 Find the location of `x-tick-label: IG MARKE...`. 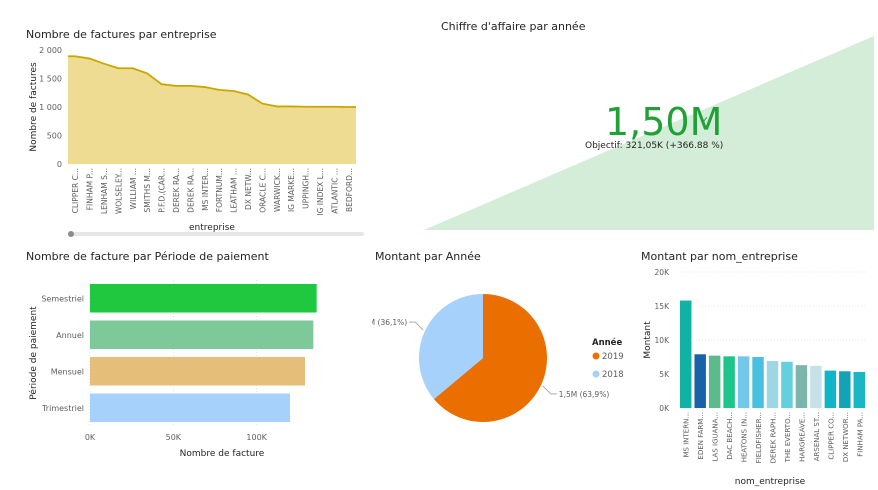

x-tick-label: IG MARKE... is located at coordinates (291, 190).